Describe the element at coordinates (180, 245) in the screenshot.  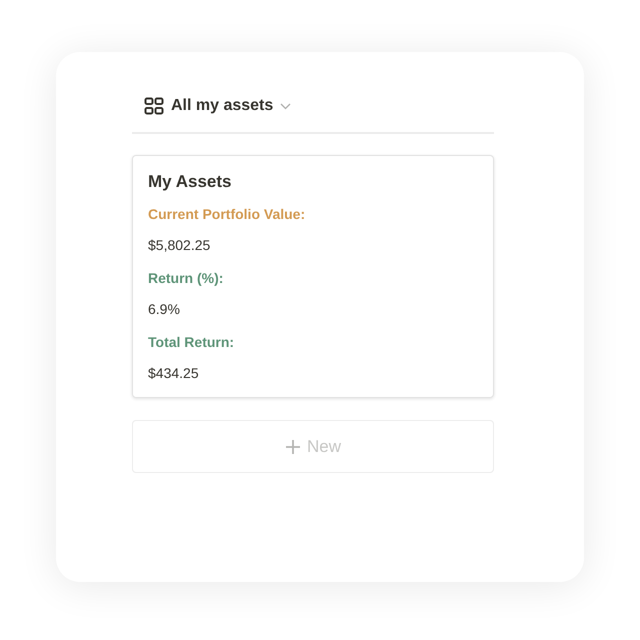
I see `field-value: $5,802.25` at that location.